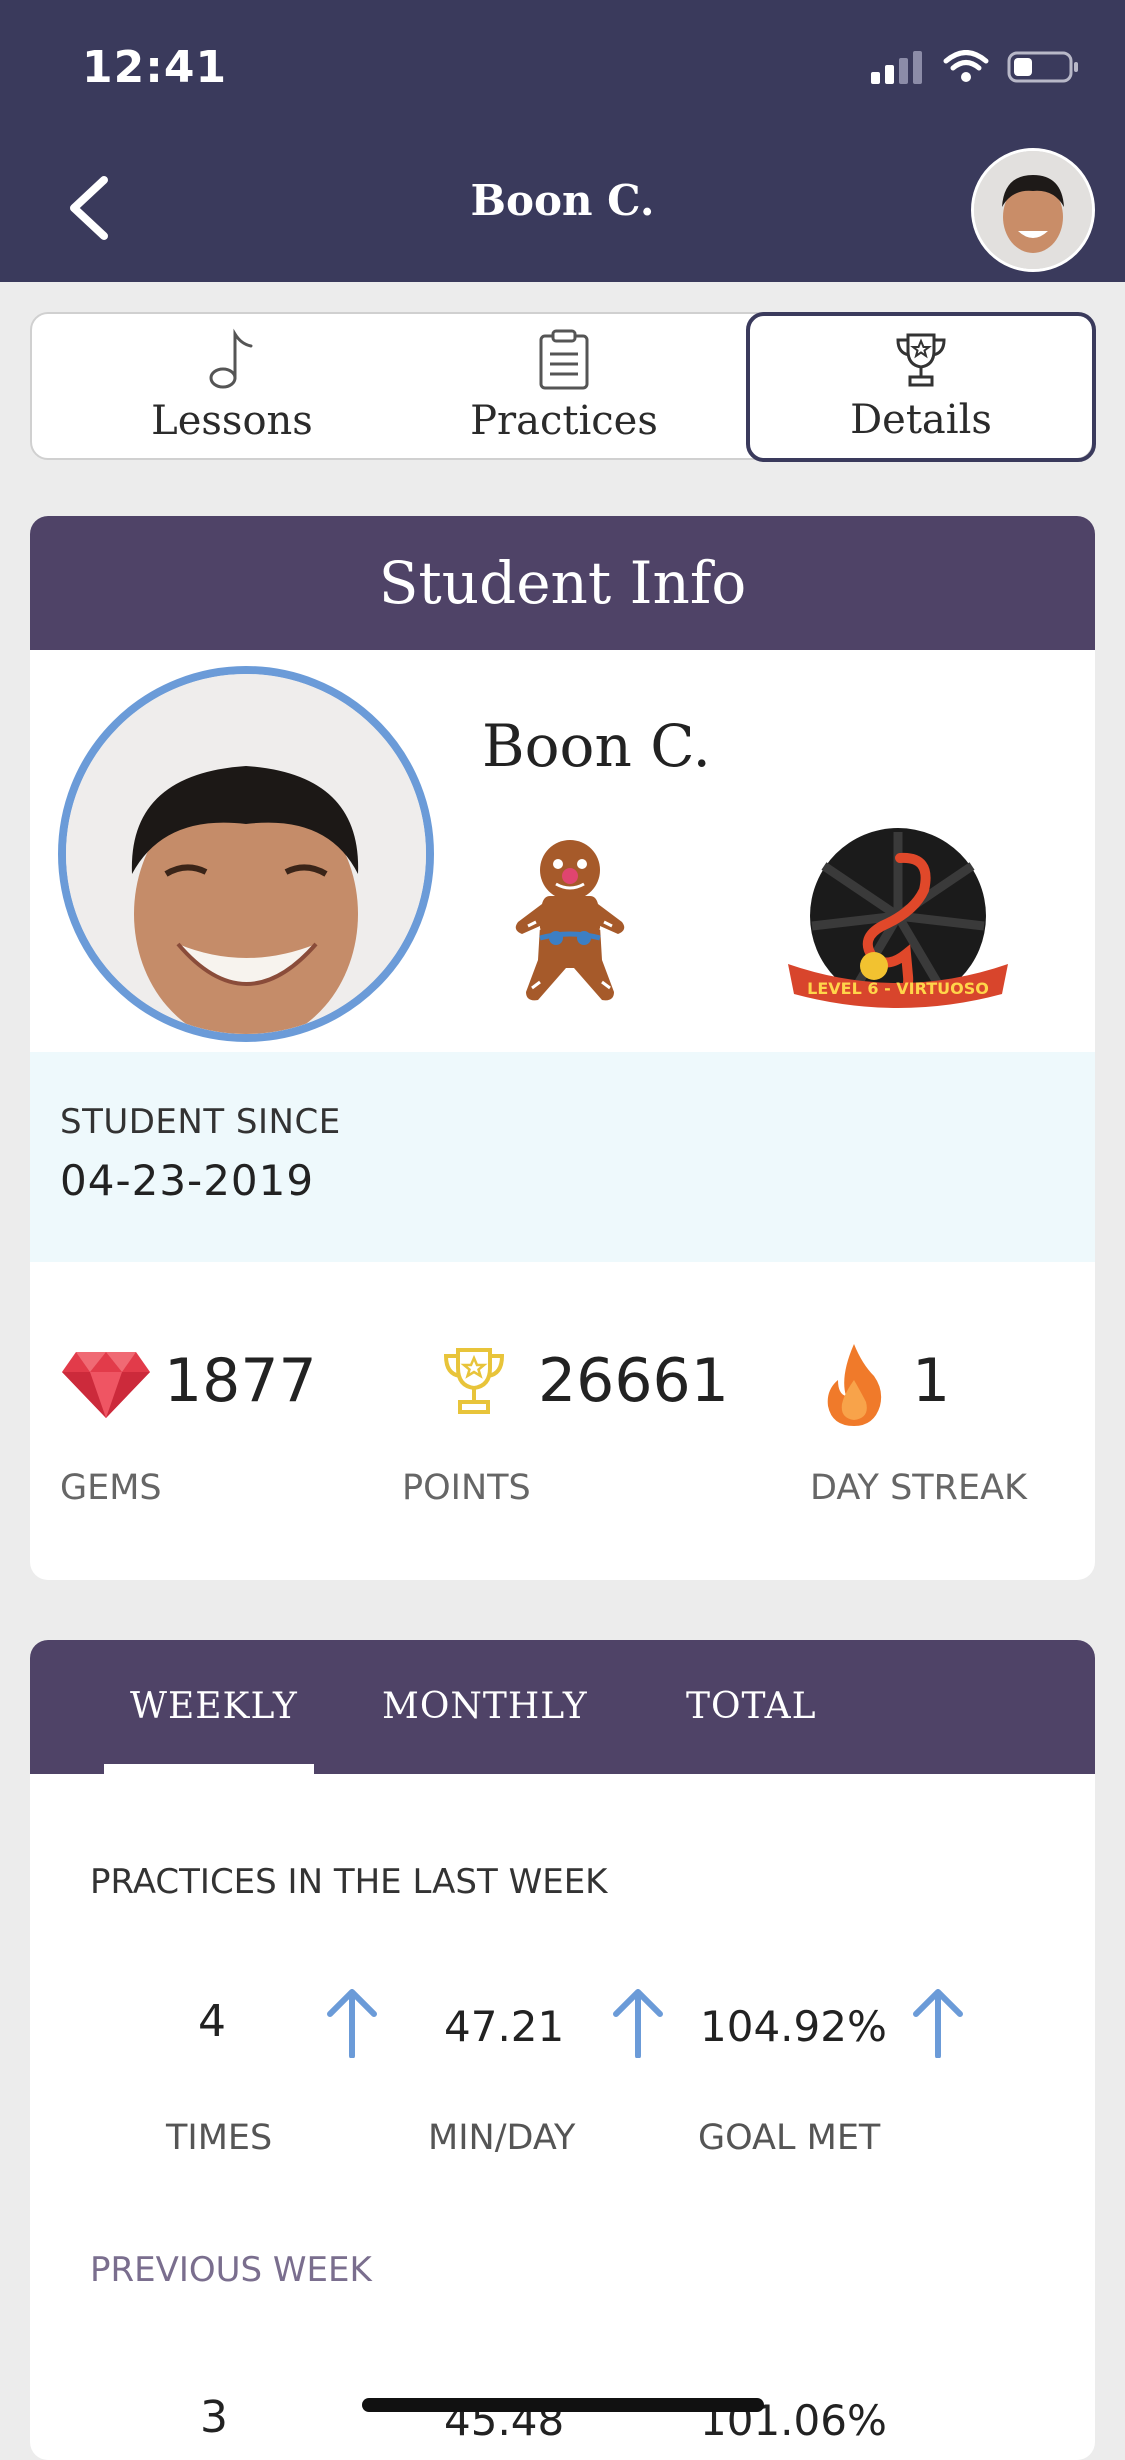 This screenshot has width=1125, height=2460. I want to click on student-since-label: STUDENT SINCE, so click(200, 1122).